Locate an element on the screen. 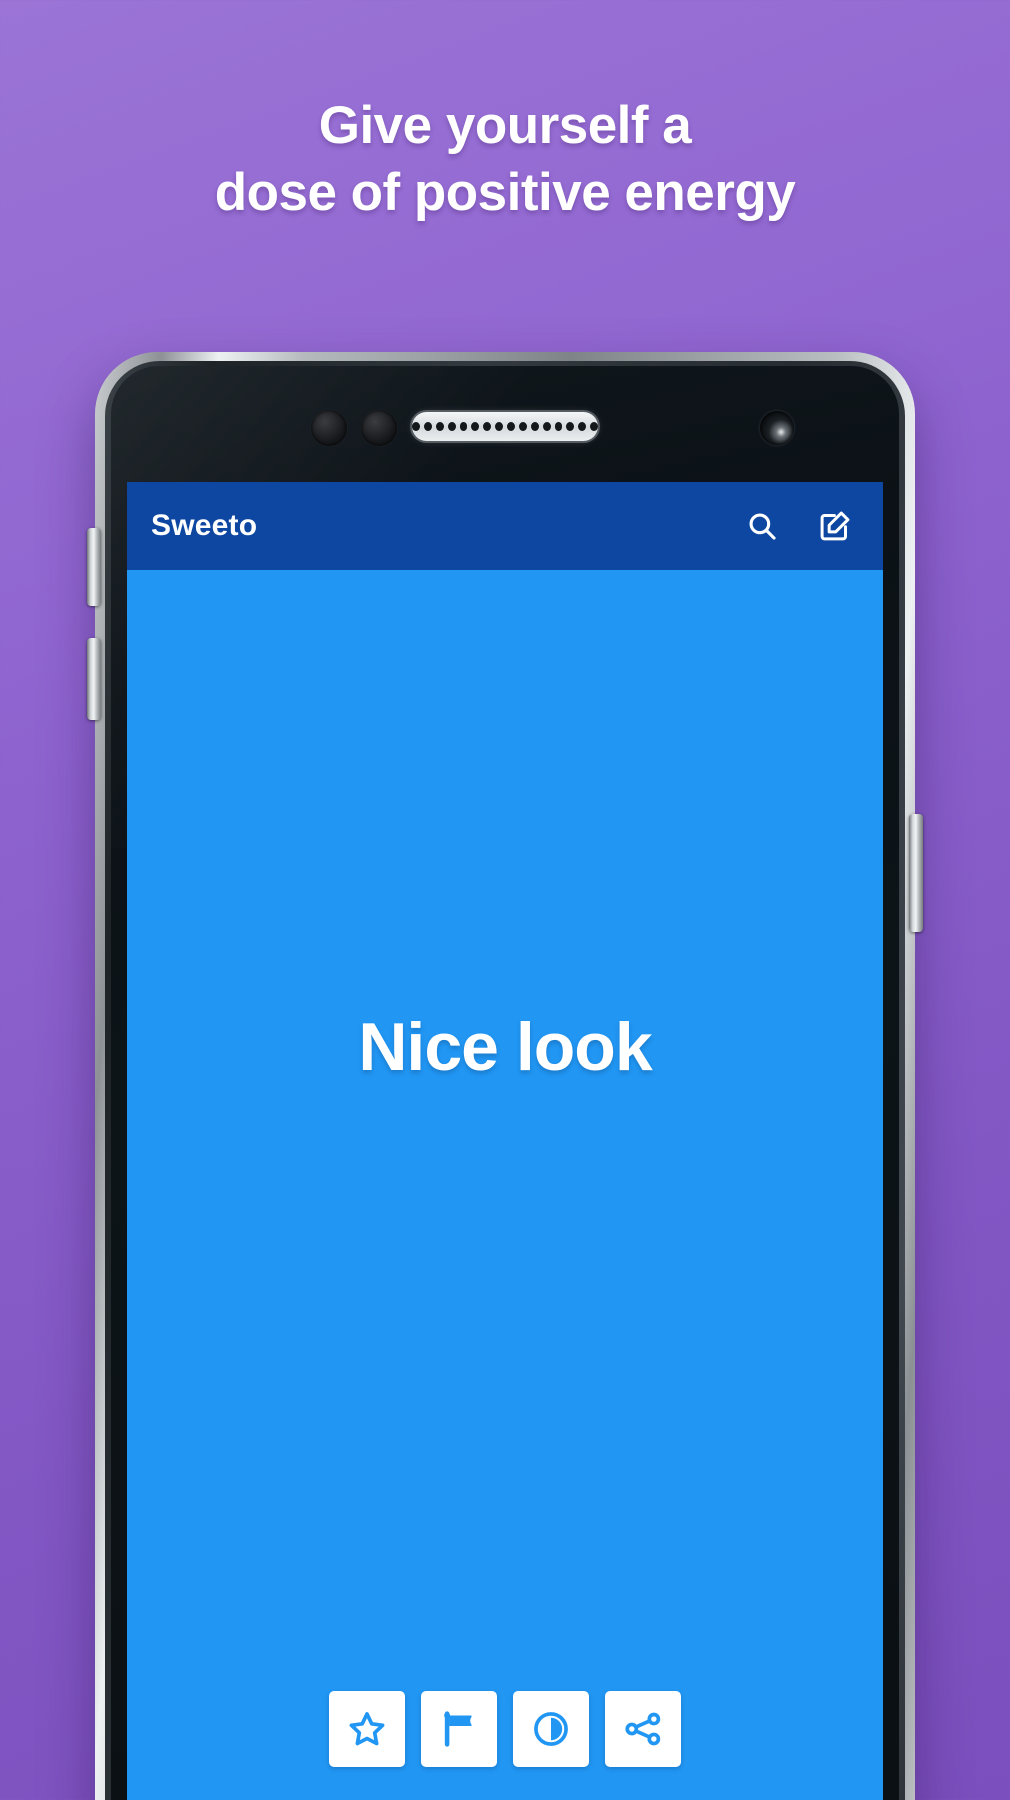  app-title: Sweeto is located at coordinates (204, 525).